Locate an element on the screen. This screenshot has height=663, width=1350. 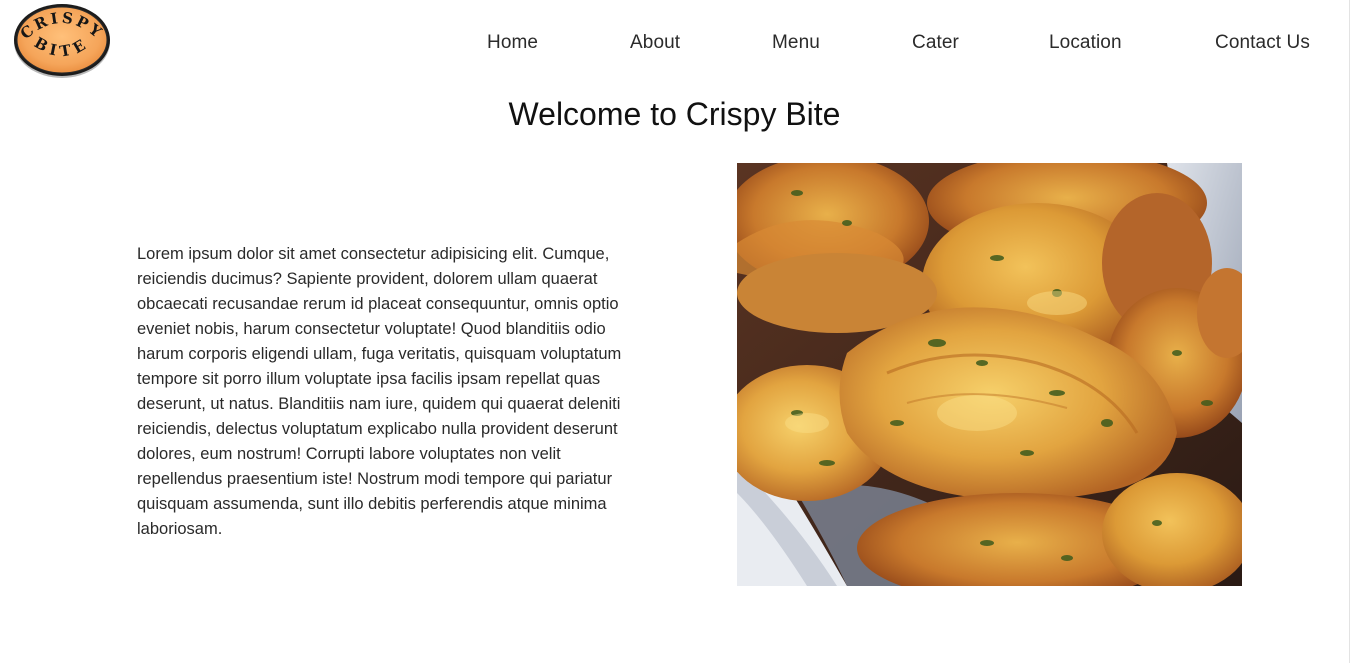
nav-link-about: About is located at coordinates (655, 43).